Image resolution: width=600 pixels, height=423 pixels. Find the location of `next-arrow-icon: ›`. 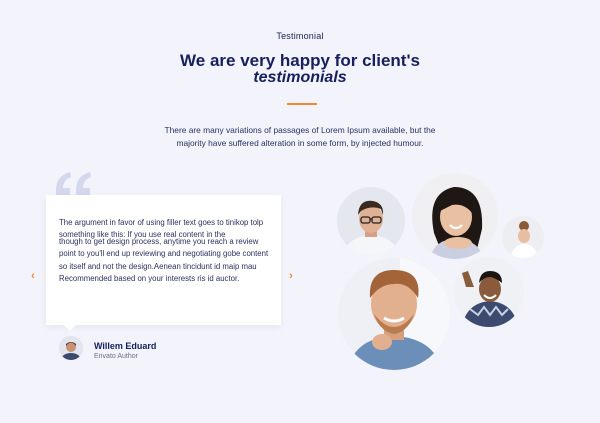

next-arrow-icon: › is located at coordinates (291, 276).